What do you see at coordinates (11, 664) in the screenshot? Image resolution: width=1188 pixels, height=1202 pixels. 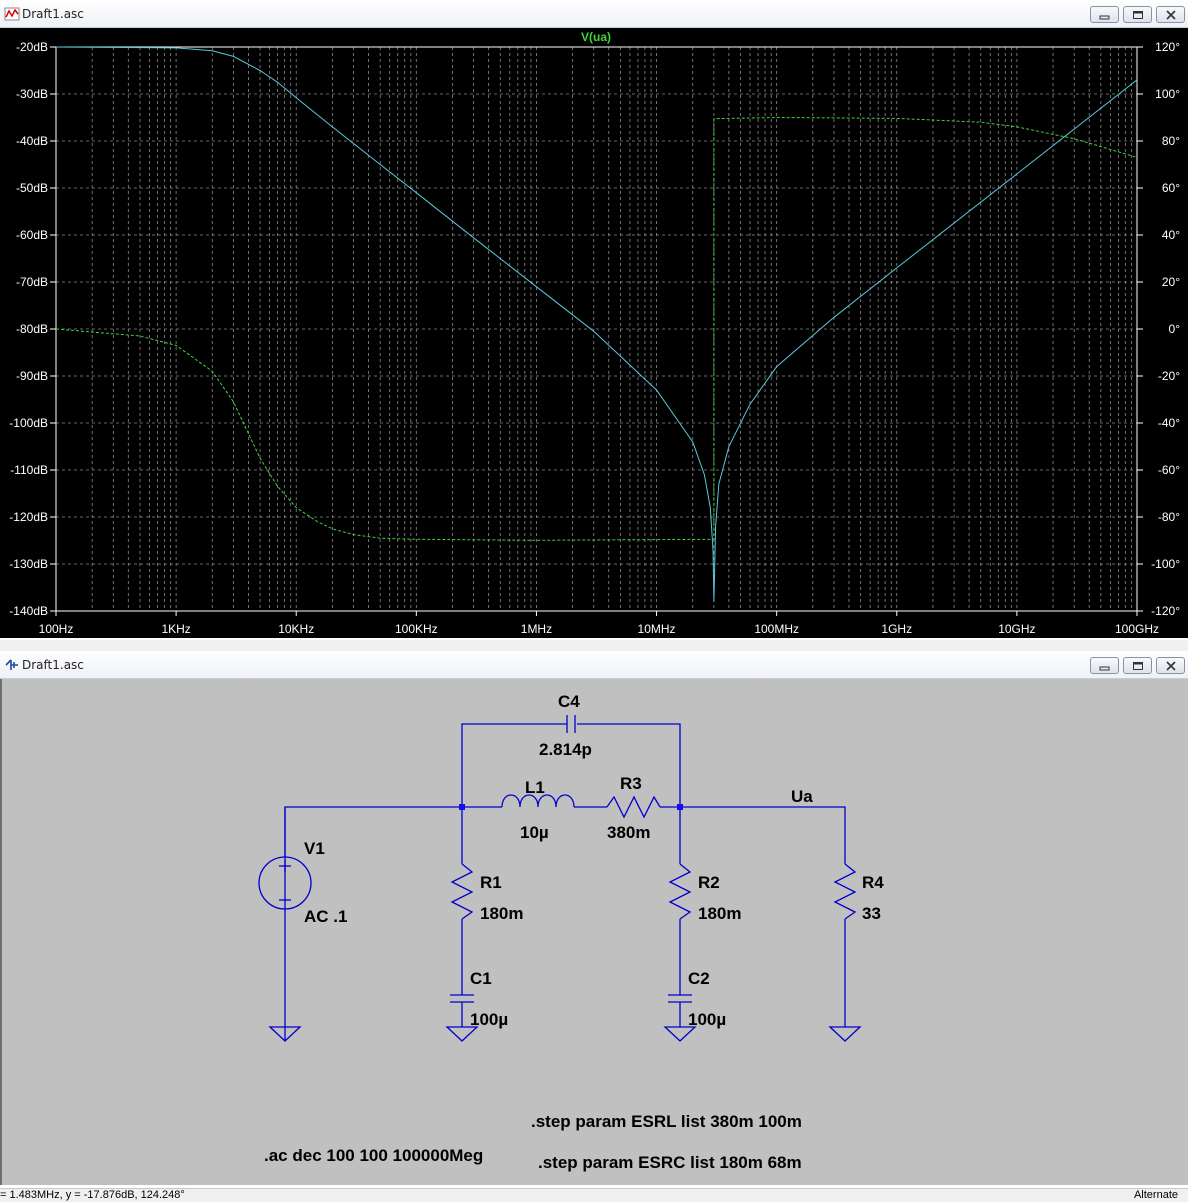 I see `schematic-app-icon` at bounding box center [11, 664].